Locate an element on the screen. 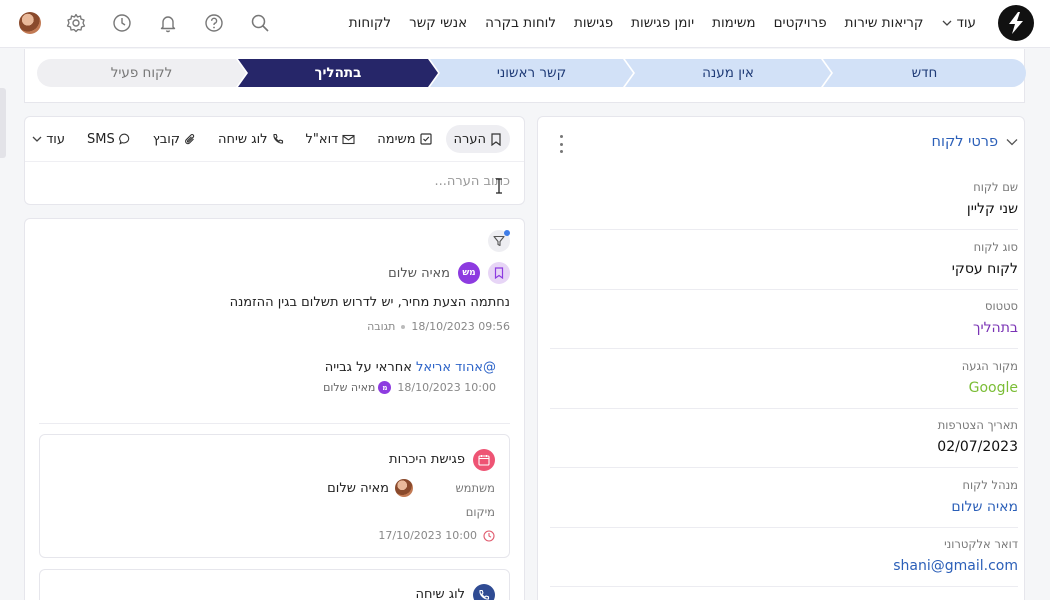  note-author-row: מש מאיה שלום is located at coordinates (449, 273).